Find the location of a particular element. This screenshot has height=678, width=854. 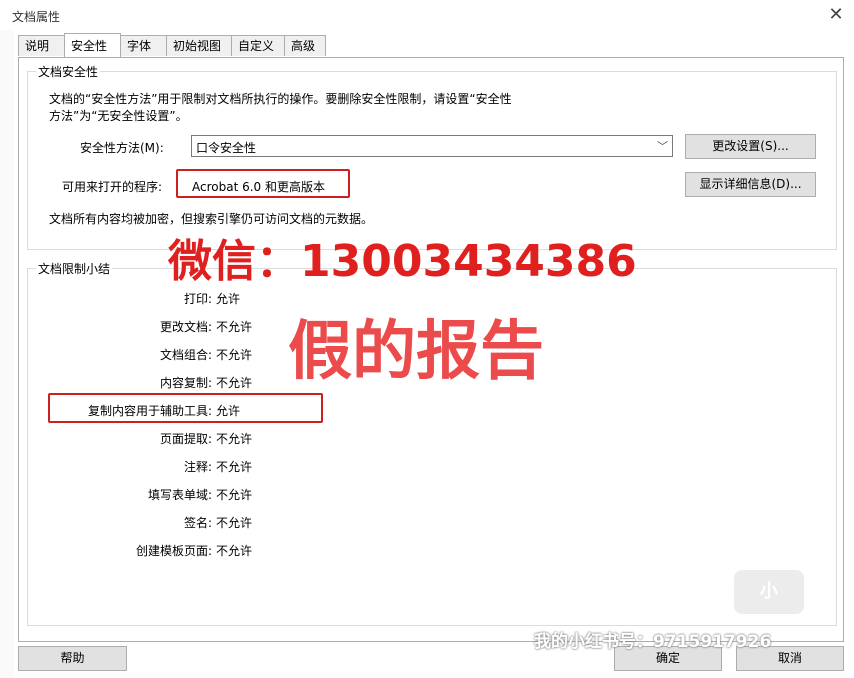

xiaohongshu-watermark: 我的小红书号：9715917926 is located at coordinates (653, 642).